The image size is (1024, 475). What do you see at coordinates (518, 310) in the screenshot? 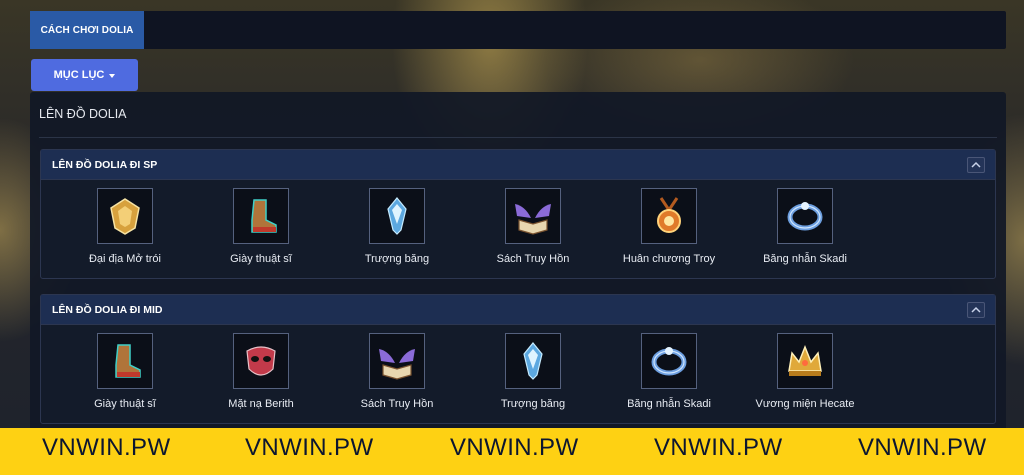
I see `section-header: LÊN ĐỒ DOLIA ĐI MID` at bounding box center [518, 310].